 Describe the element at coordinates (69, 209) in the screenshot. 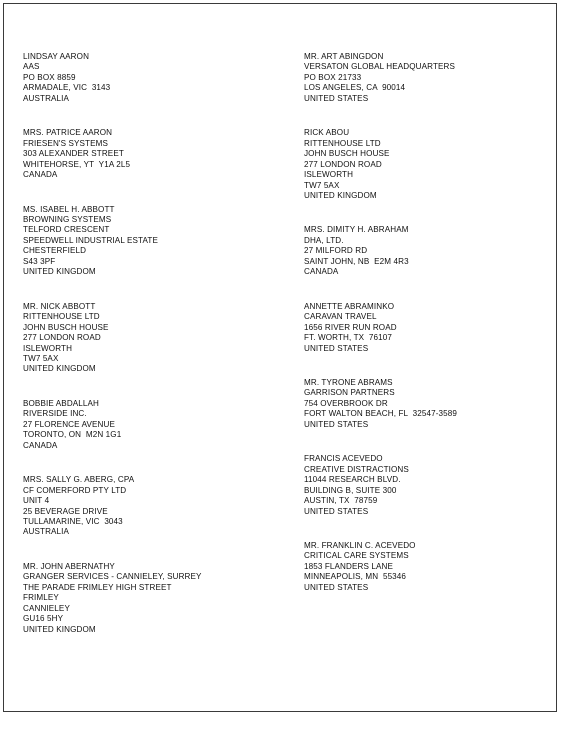

I see `address-recipient-name: MS. ISABEL H. ABBOTT` at that location.